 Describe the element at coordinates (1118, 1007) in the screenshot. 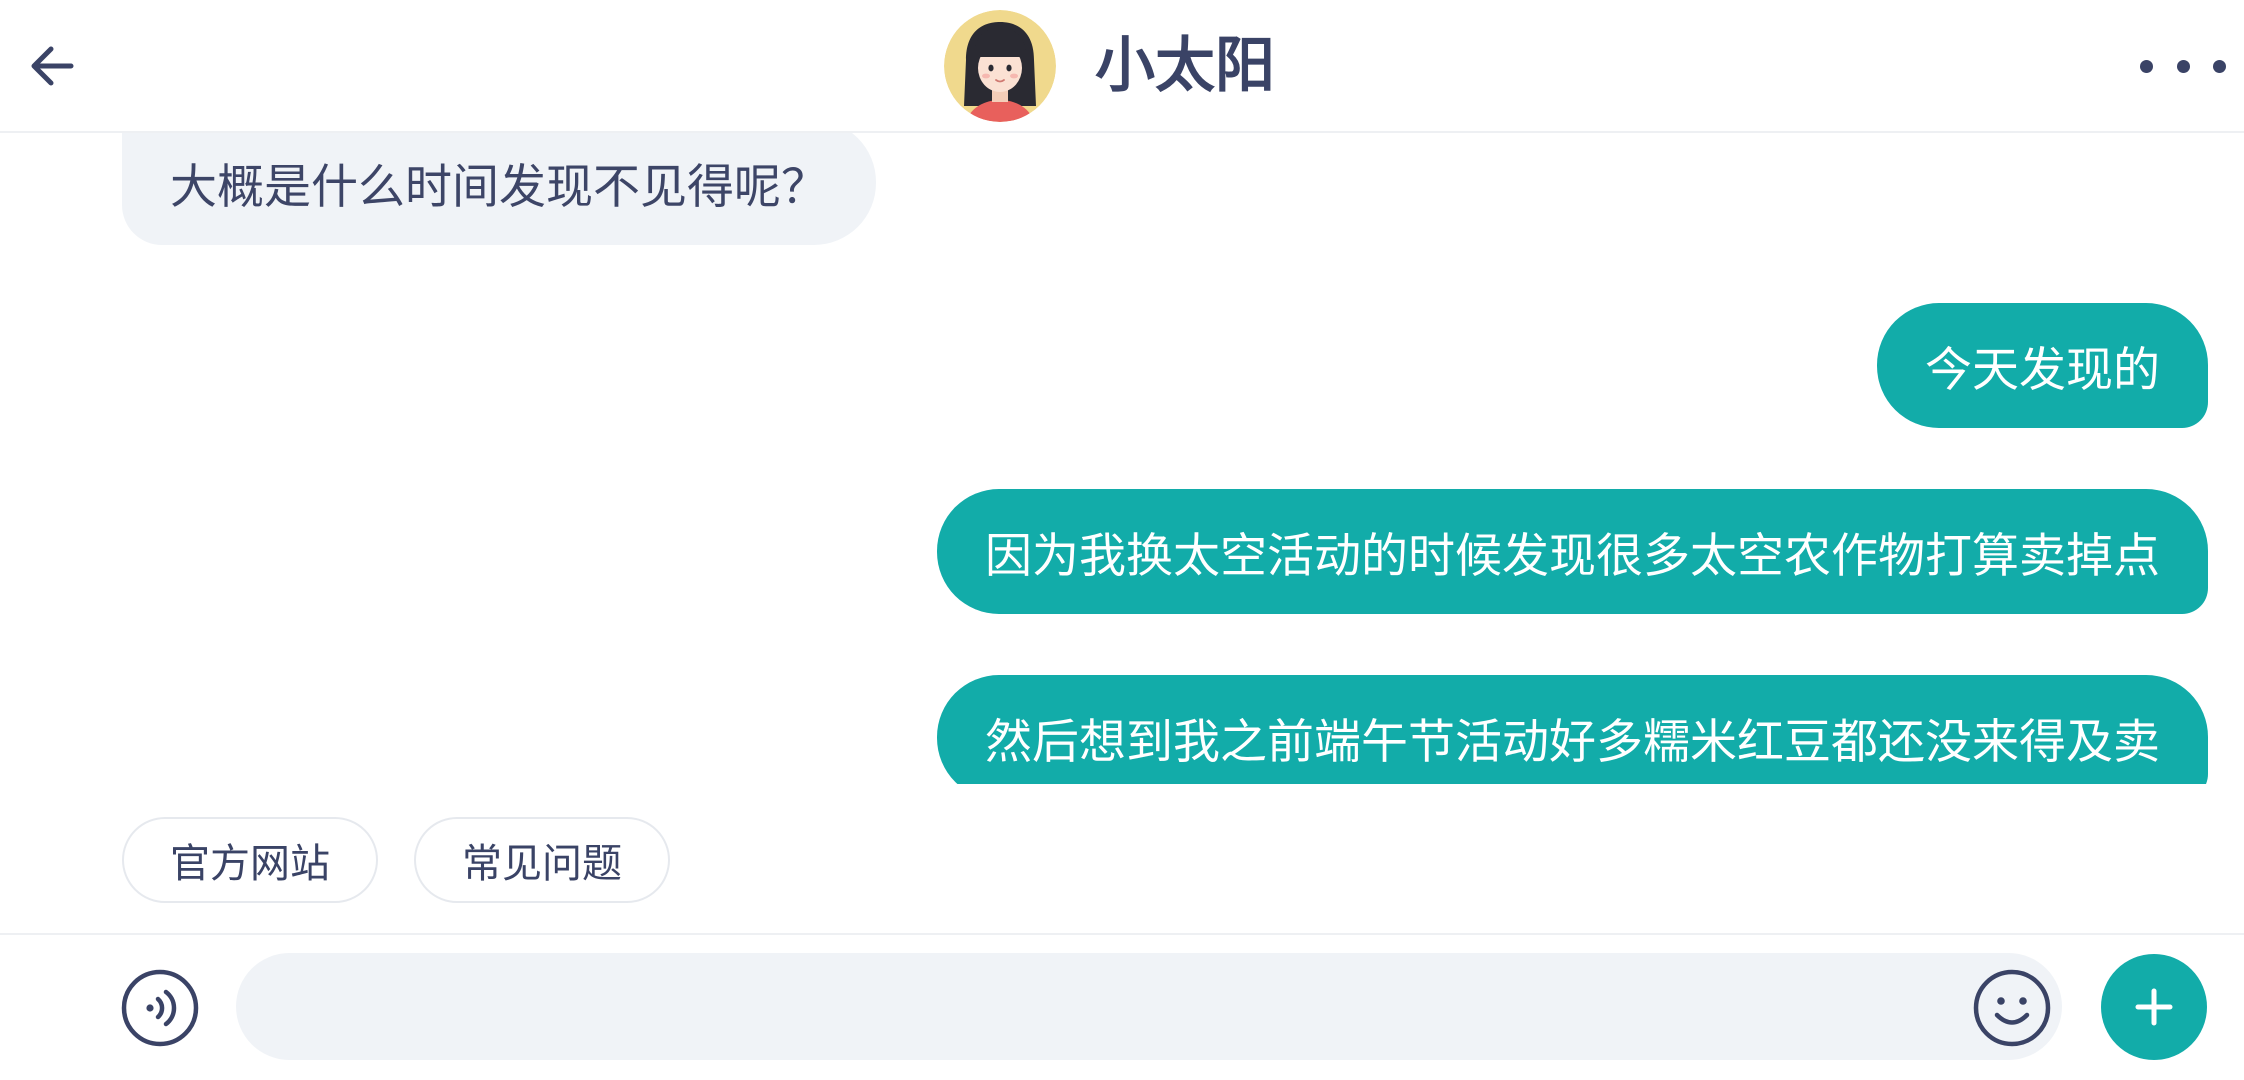

I see `message-input` at that location.